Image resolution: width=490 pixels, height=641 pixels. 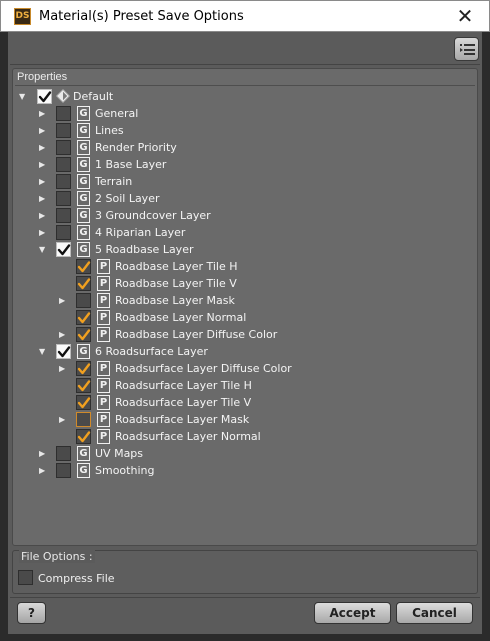 I want to click on tree-item-label: Roadbase Layer Tile H, so click(x=176, y=266).